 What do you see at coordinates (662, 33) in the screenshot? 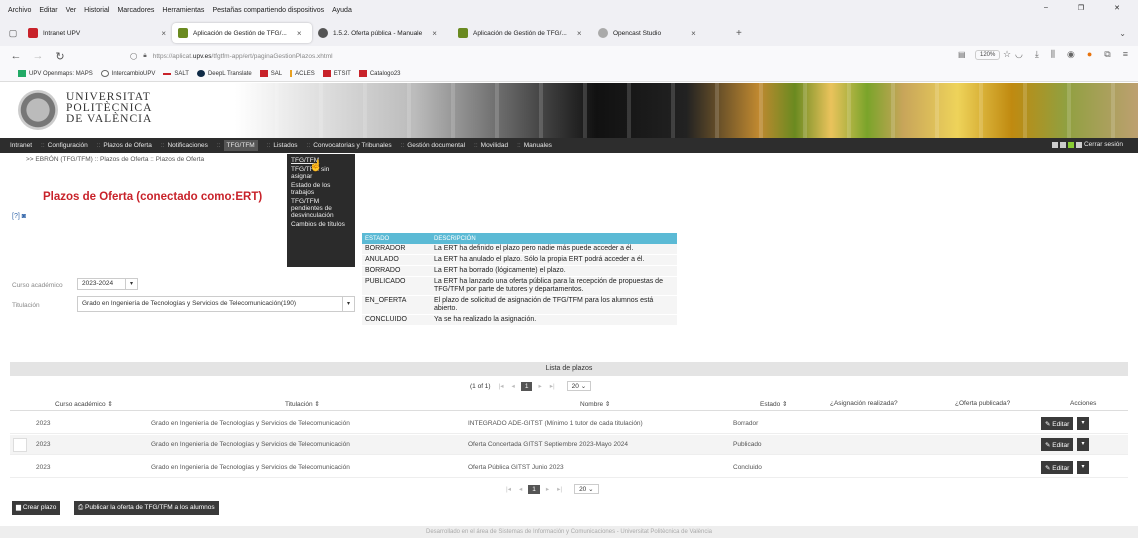
I see `browser-tab-4: Opencast Studio ×` at bounding box center [662, 33].